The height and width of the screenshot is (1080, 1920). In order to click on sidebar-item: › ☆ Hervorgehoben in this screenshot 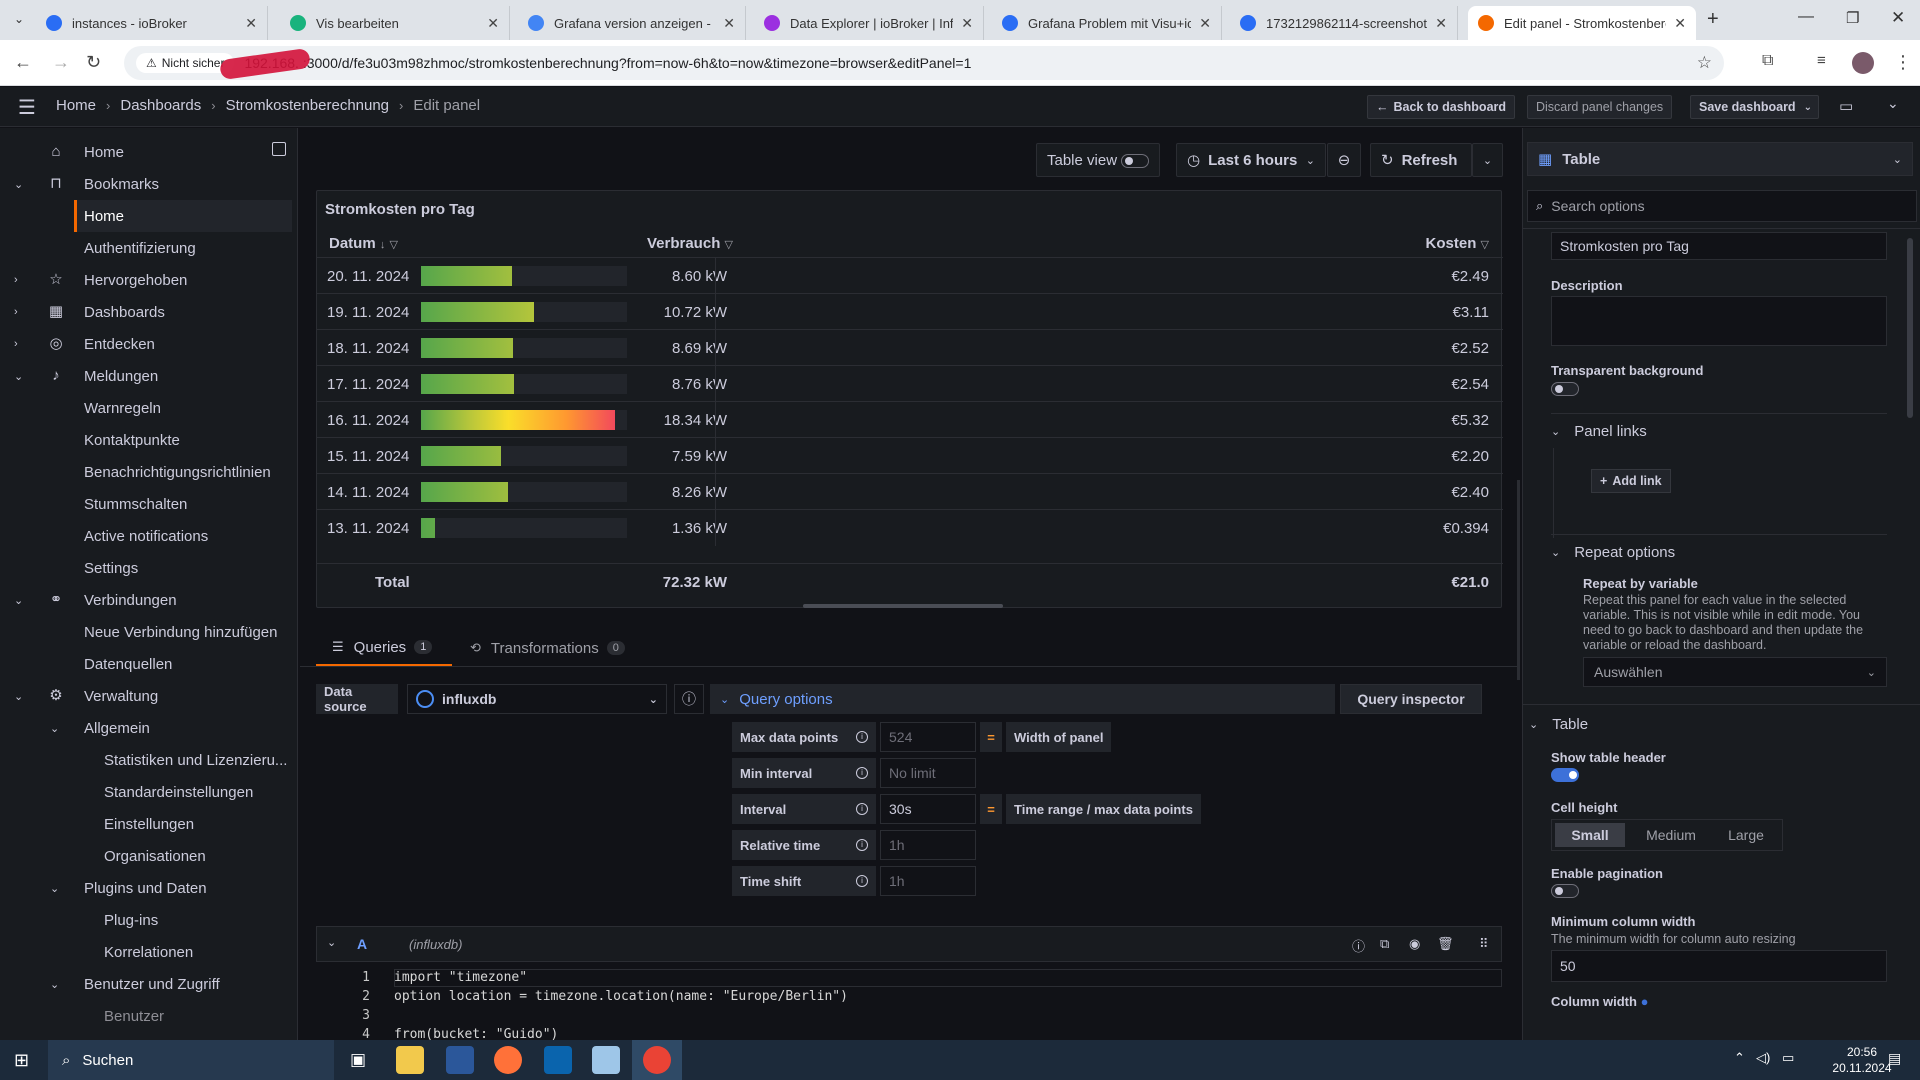, I will do `click(148, 280)`.